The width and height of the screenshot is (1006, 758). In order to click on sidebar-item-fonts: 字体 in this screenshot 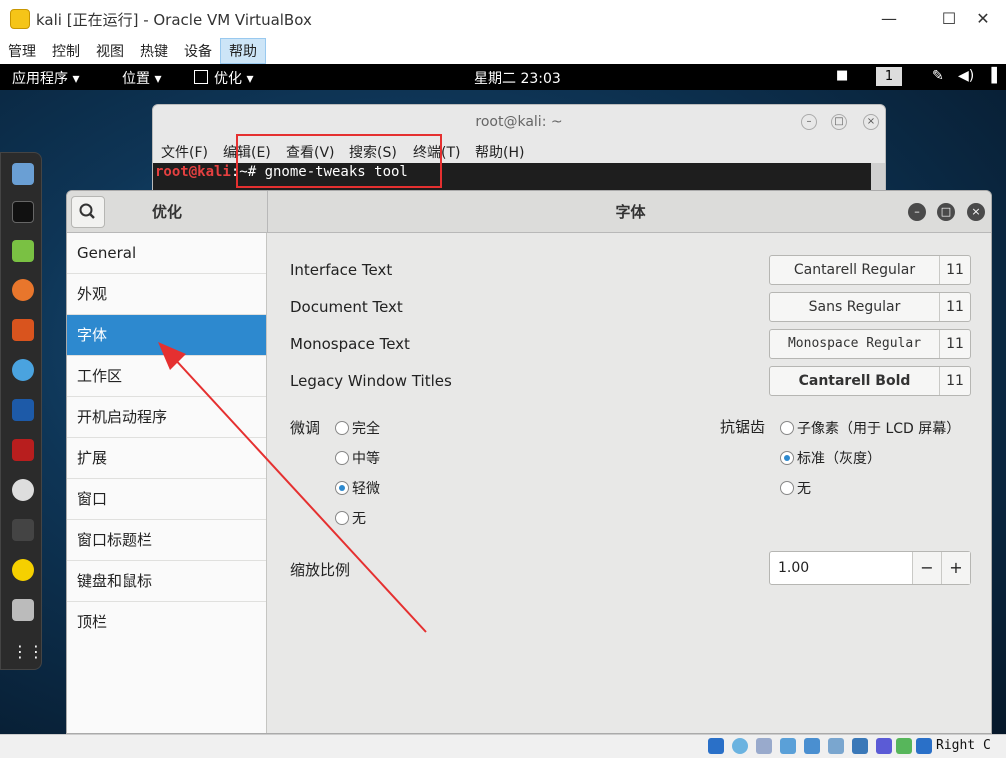, I will do `click(166, 335)`.